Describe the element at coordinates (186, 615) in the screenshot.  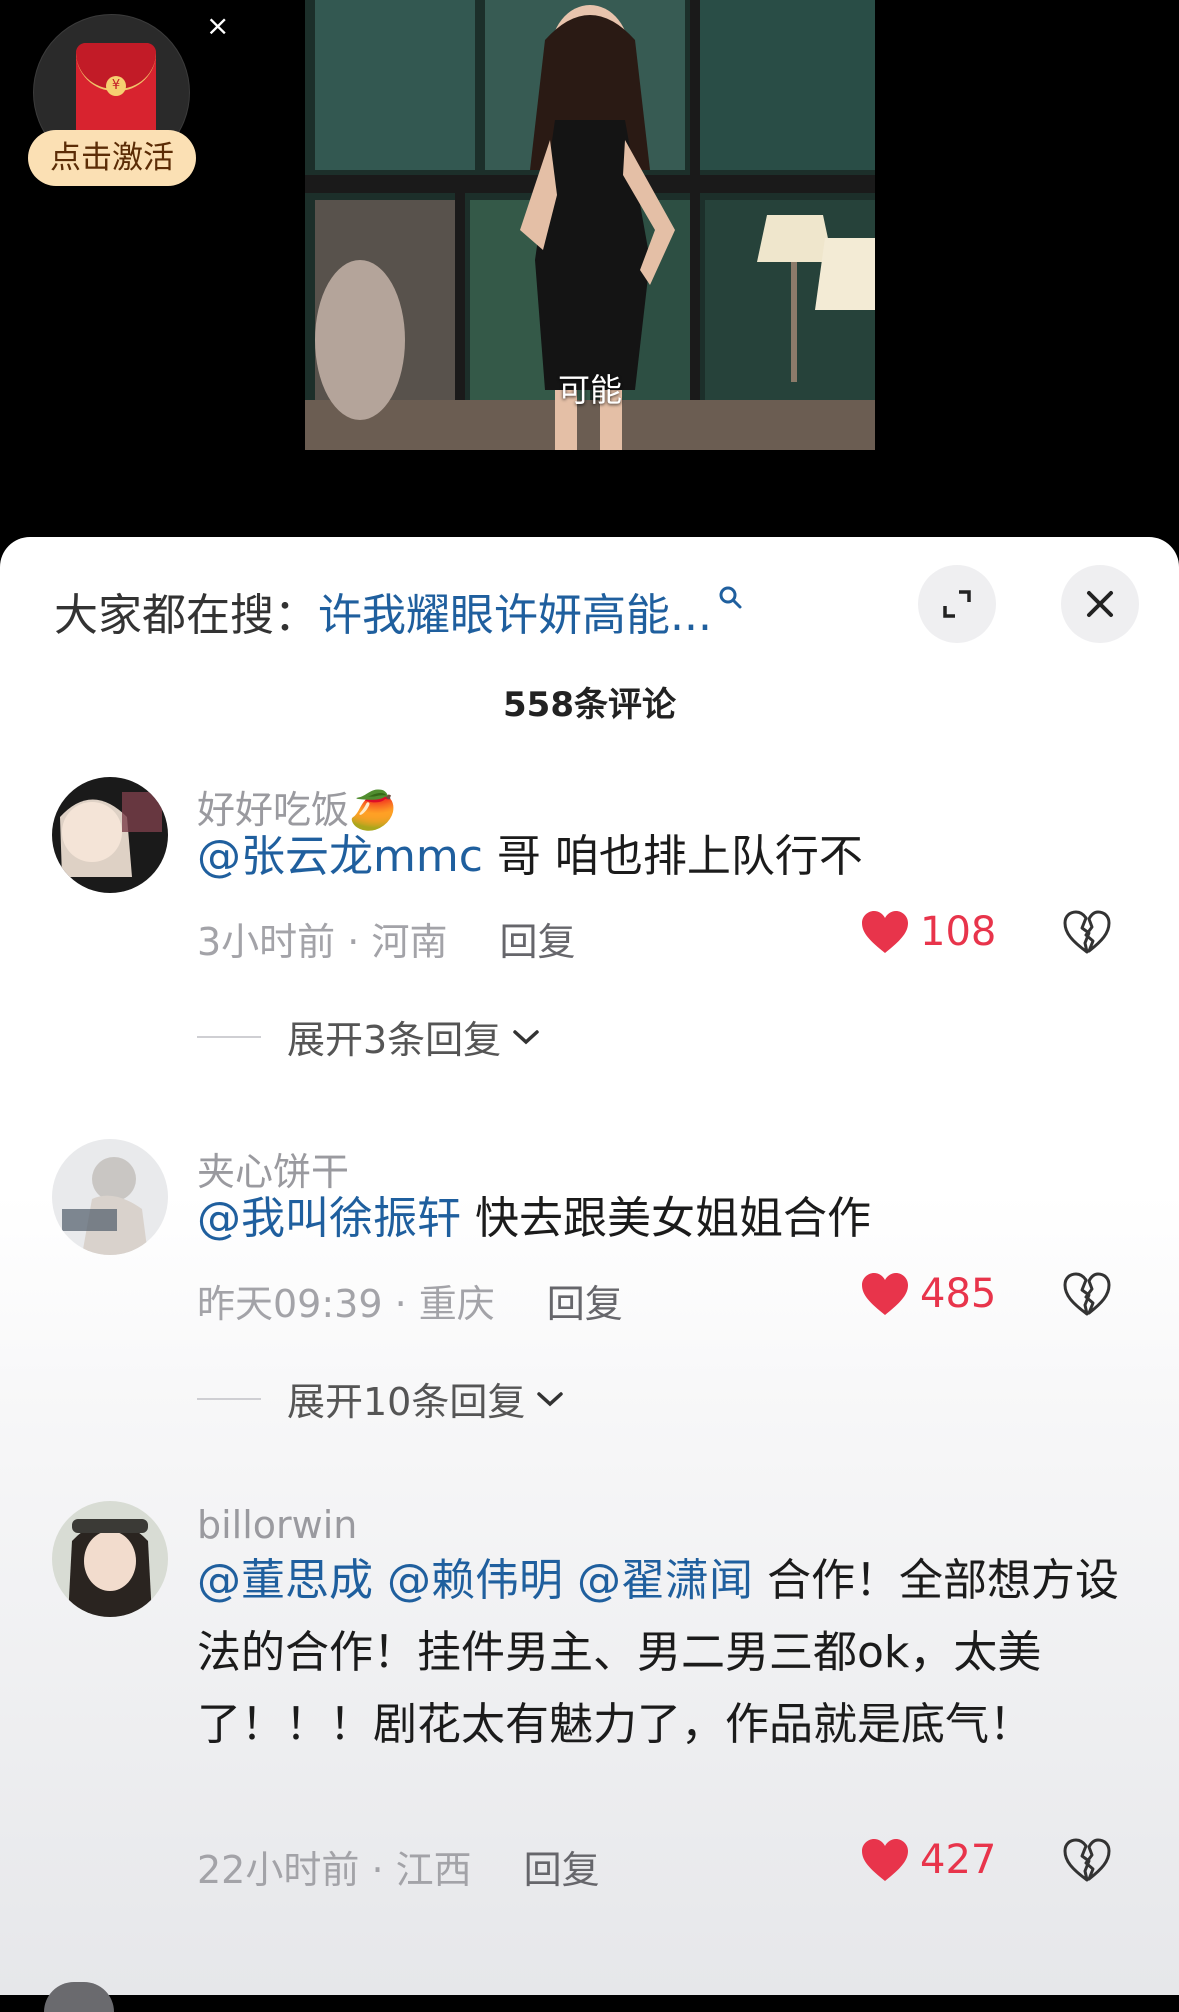
I see `search-prefix: 大家都在搜：` at that location.